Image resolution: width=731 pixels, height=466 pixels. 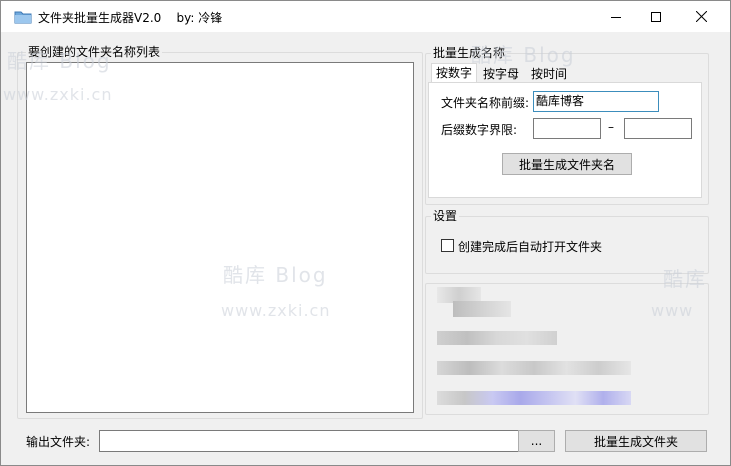 I want to click on settings-group-label: 设置, so click(x=445, y=215).